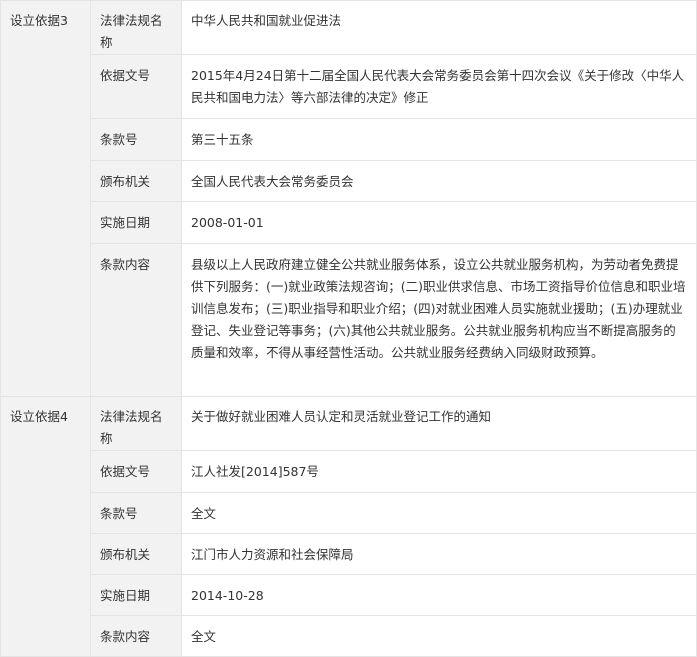 The image size is (697, 657). I want to click on field-value-article-number: 全文, so click(439, 513).